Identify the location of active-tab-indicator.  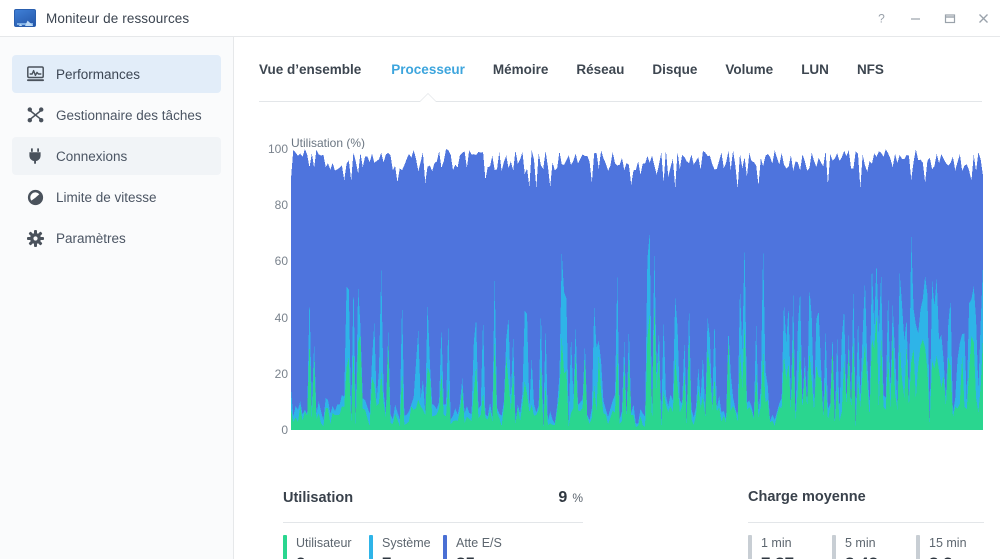
(428, 98).